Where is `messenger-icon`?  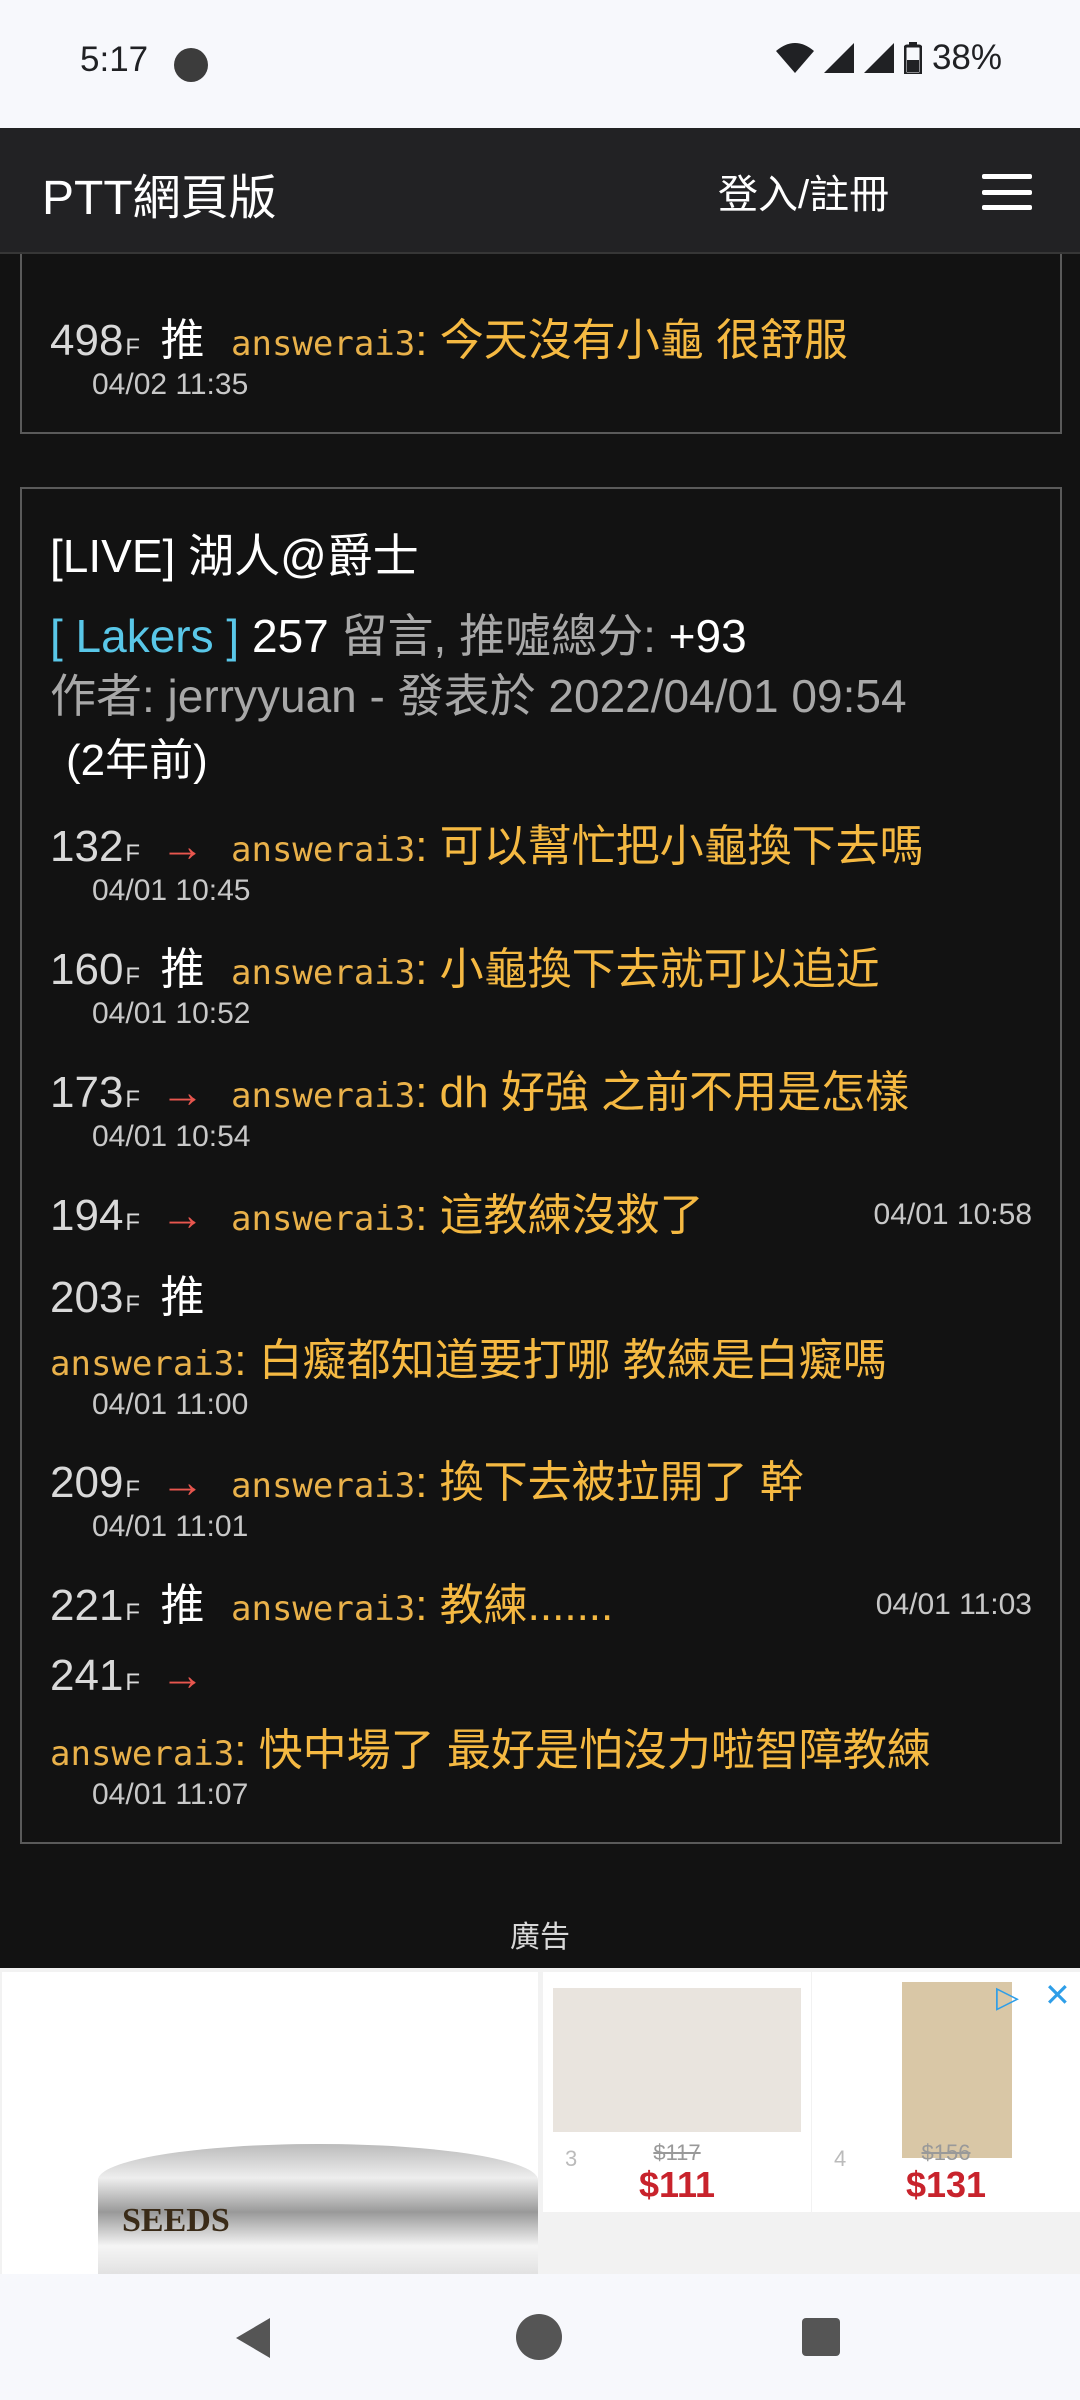 messenger-icon is located at coordinates (191, 65).